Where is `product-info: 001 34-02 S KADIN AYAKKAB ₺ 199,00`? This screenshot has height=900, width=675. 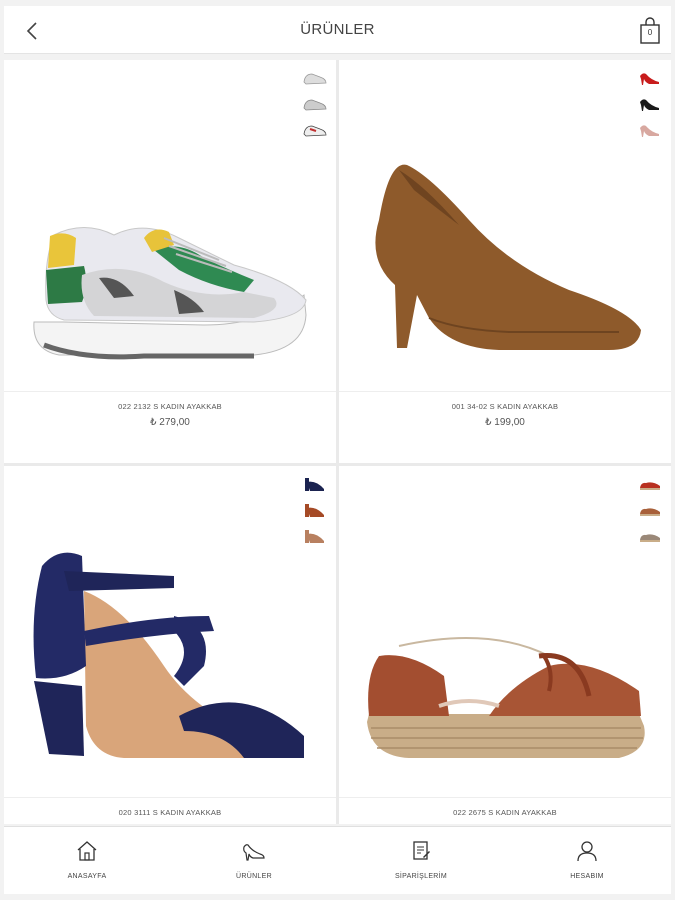
product-info: 001 34-02 S KADIN AYAKKAB ₺ 199,00 is located at coordinates (505, 427).